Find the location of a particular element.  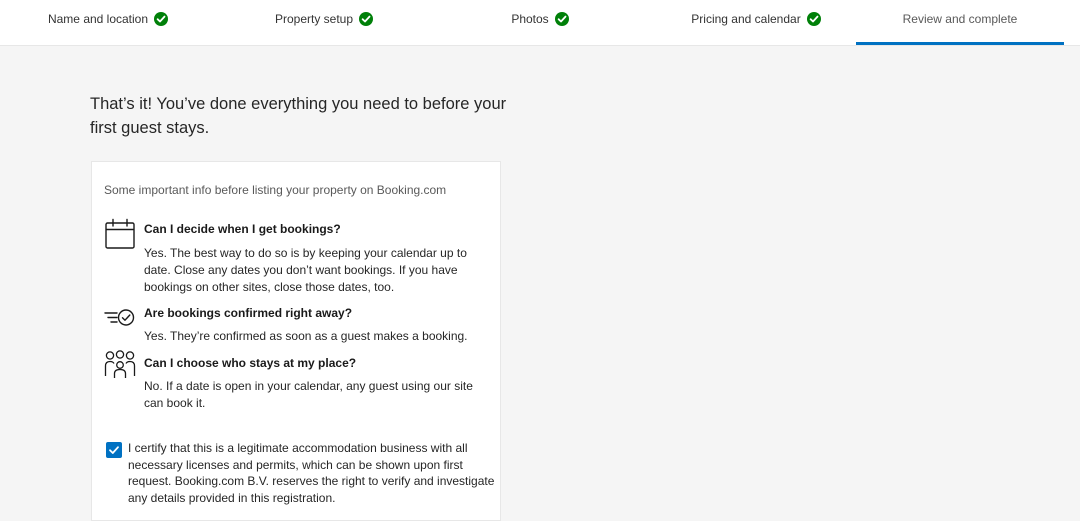

step-name-and-location: Name and location is located at coordinates (108, 22).